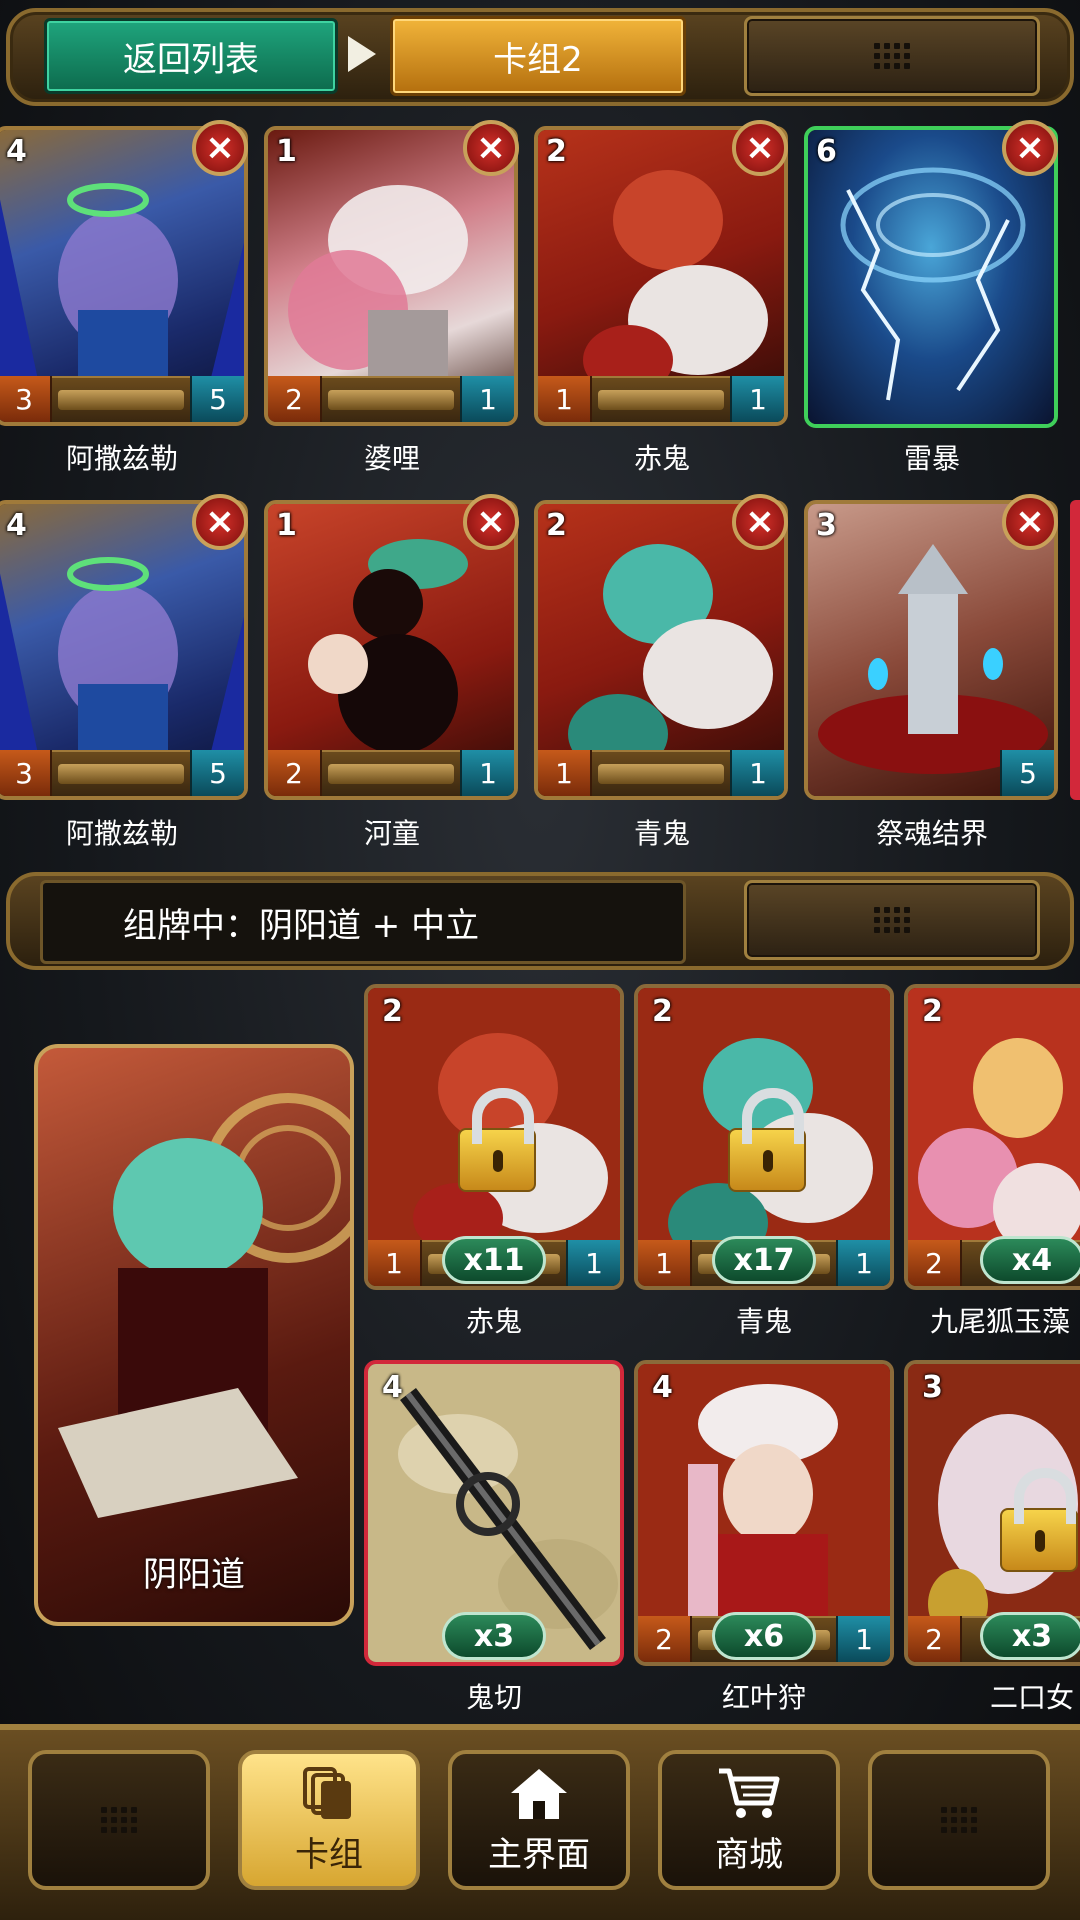  What do you see at coordinates (1000, 1321) in the screenshot?
I see `card-name: 九尾狐玉藻` at bounding box center [1000, 1321].